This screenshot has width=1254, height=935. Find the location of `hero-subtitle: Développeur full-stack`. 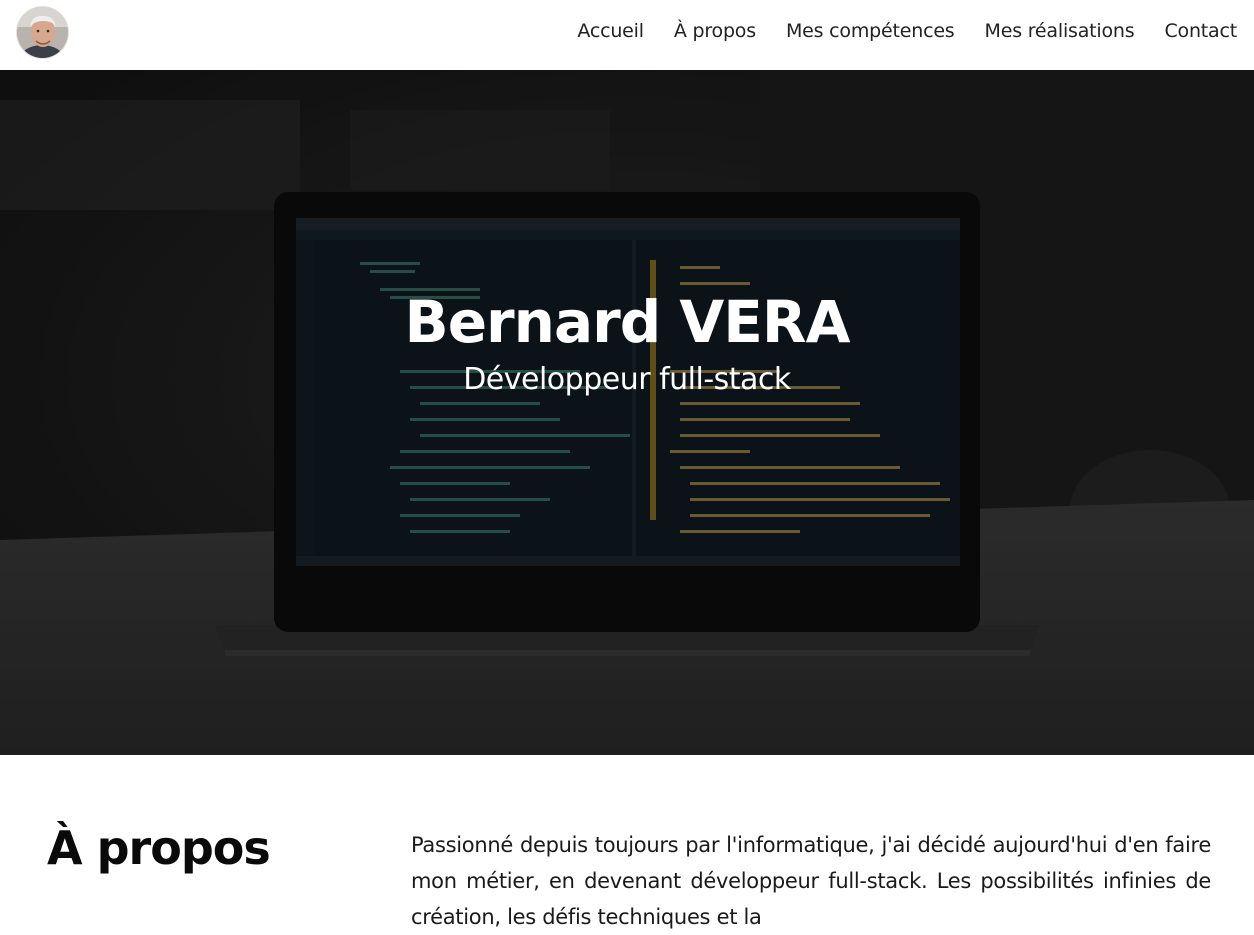

hero-subtitle: Développeur full-stack is located at coordinates (627, 379).